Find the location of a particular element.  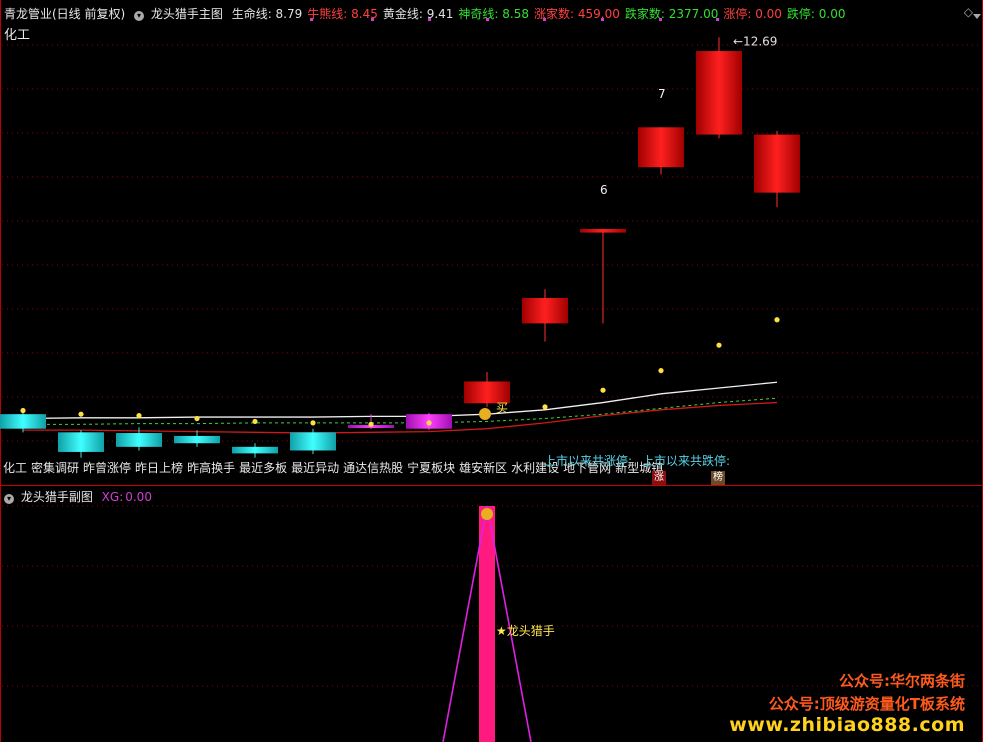

buy-label: 买 is located at coordinates (502, 408).